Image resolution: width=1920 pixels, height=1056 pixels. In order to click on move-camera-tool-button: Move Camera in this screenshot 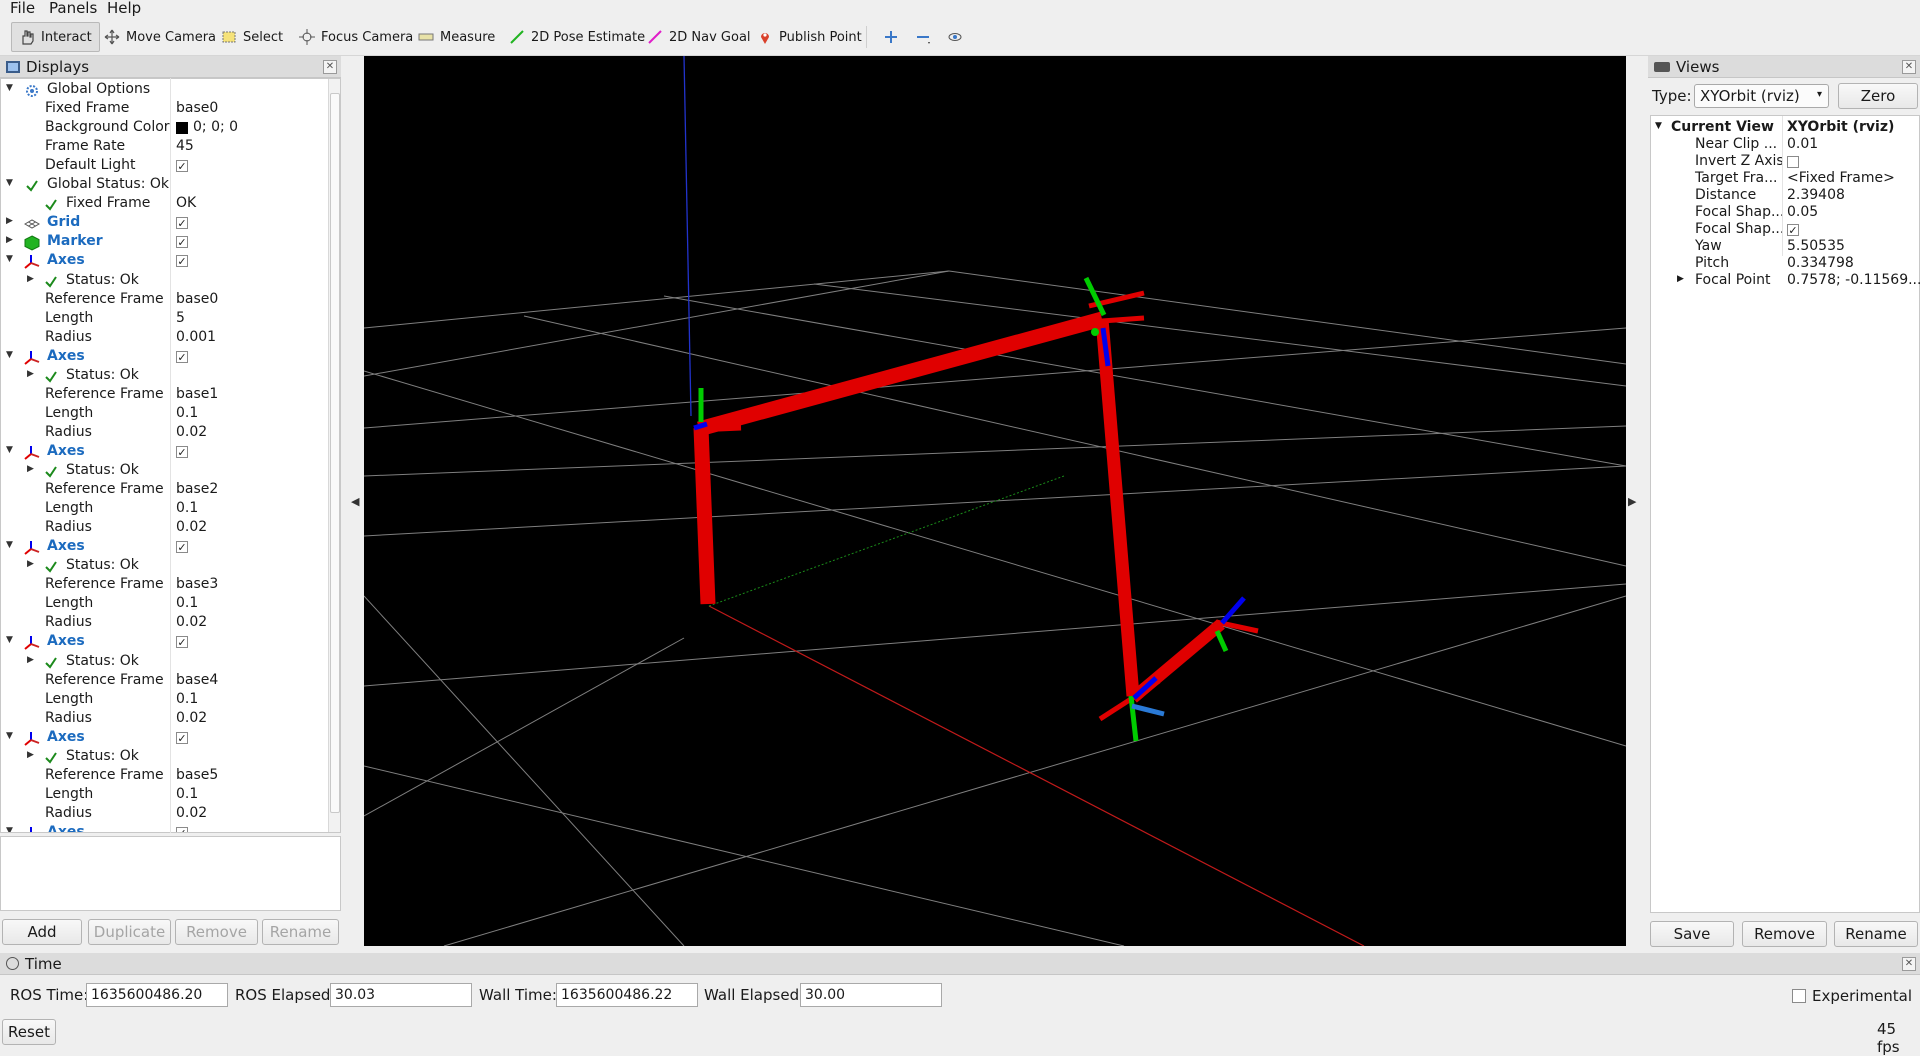, I will do `click(160, 37)`.